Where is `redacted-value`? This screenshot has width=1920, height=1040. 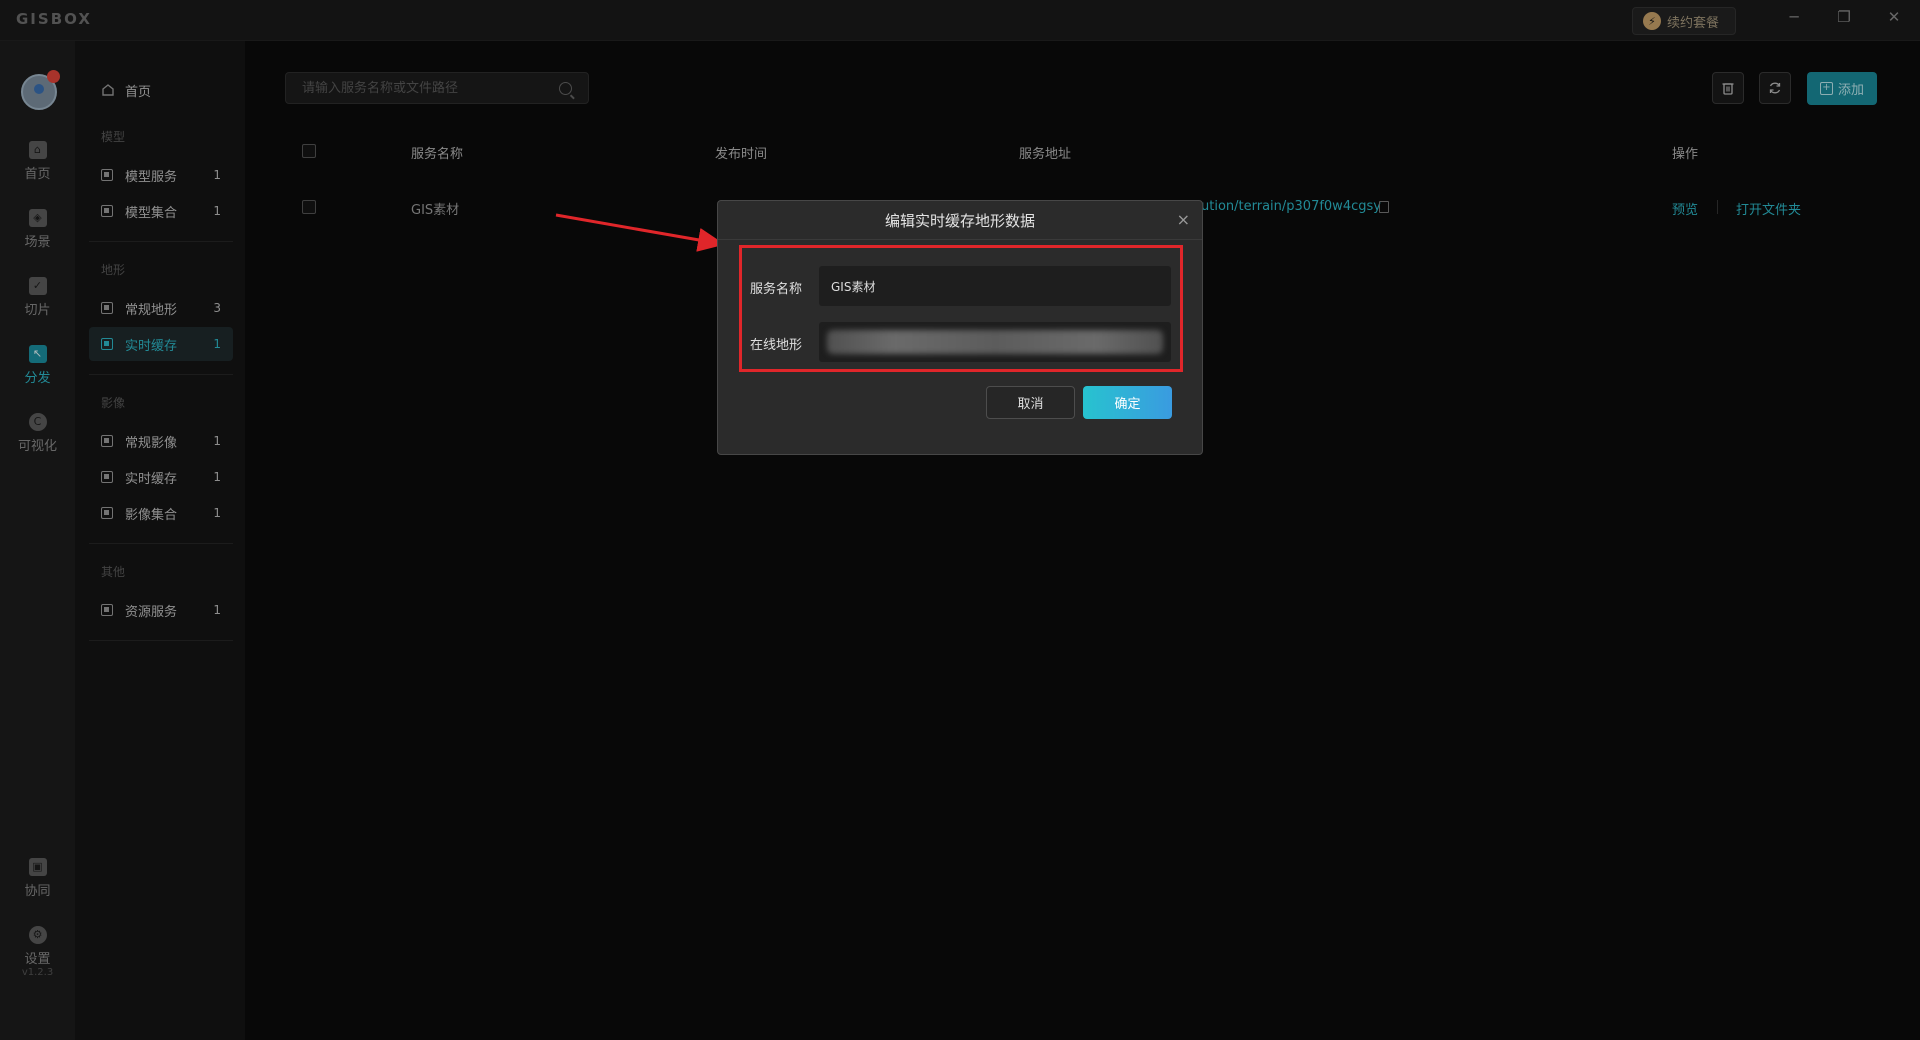
redacted-value is located at coordinates (995, 342).